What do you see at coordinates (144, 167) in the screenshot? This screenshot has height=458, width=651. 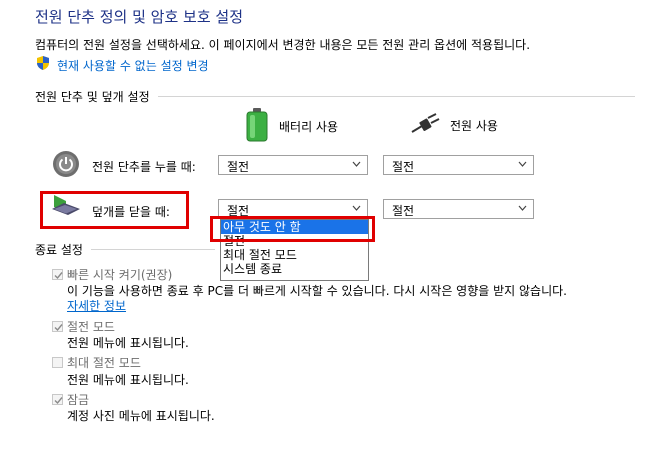 I see `power-button-label: 전원 단추를 누를 때:` at bounding box center [144, 167].